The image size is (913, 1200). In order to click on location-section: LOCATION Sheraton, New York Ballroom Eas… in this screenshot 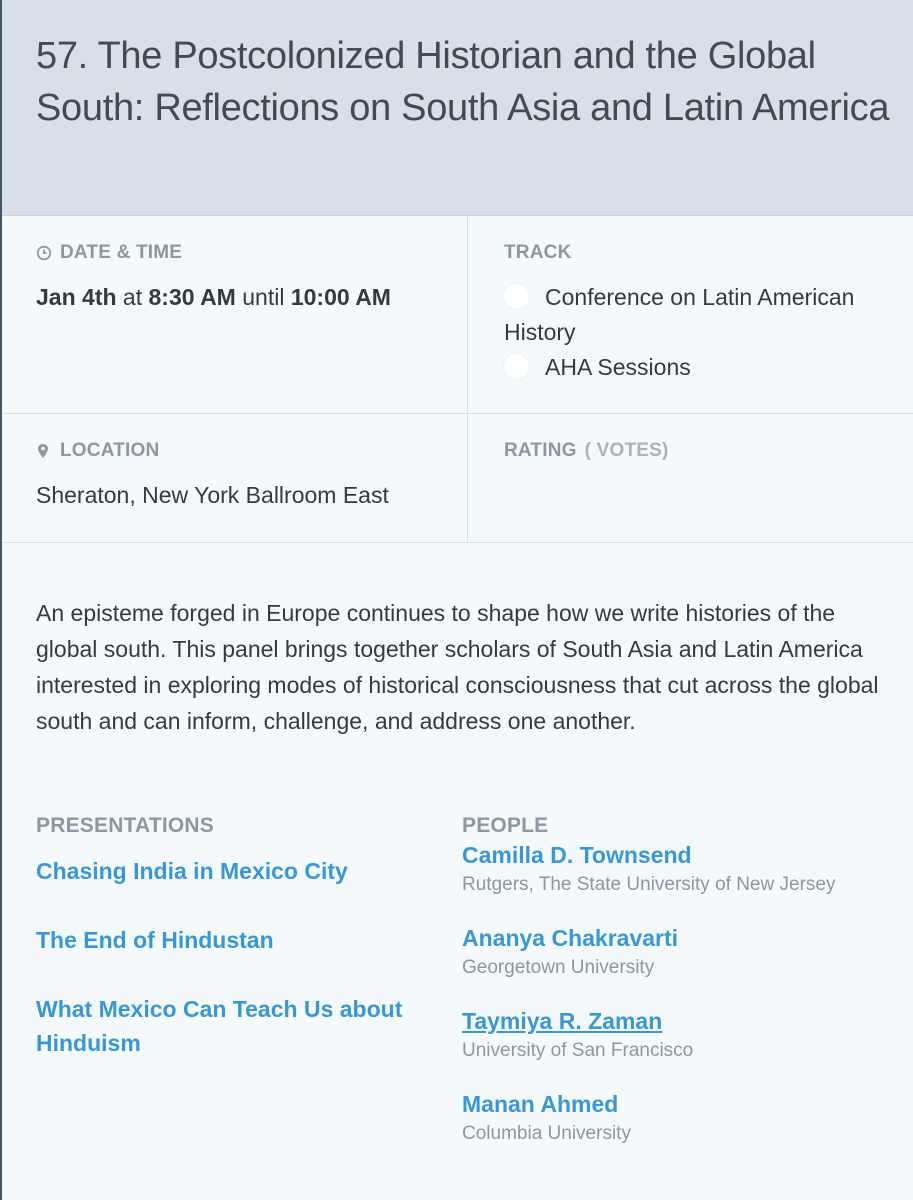, I will do `click(234, 478)`.